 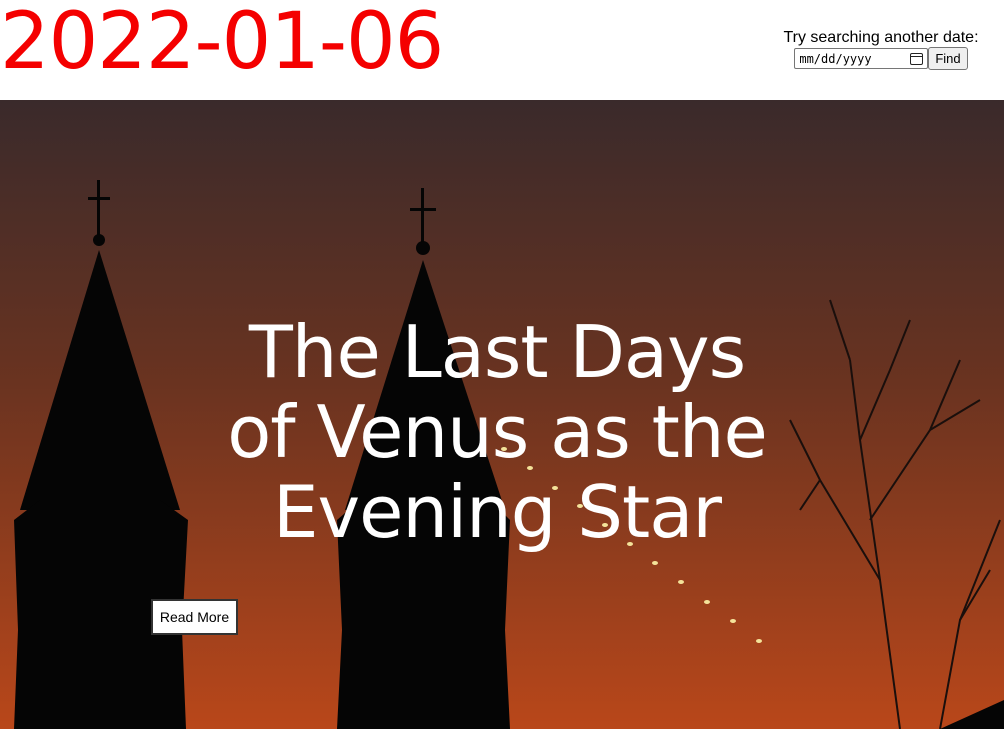 I want to click on page-title-date: 2022-01-06, so click(x=222, y=43).